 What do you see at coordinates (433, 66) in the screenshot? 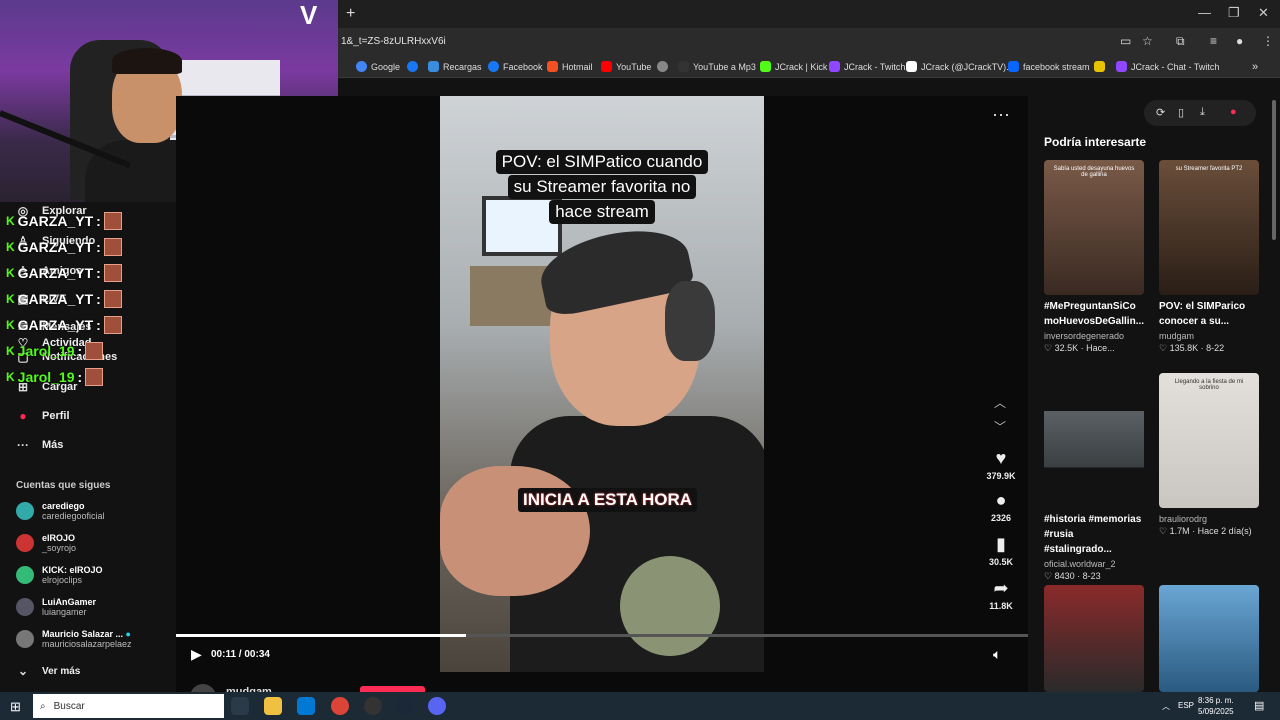
I see `recargas-icon` at bounding box center [433, 66].